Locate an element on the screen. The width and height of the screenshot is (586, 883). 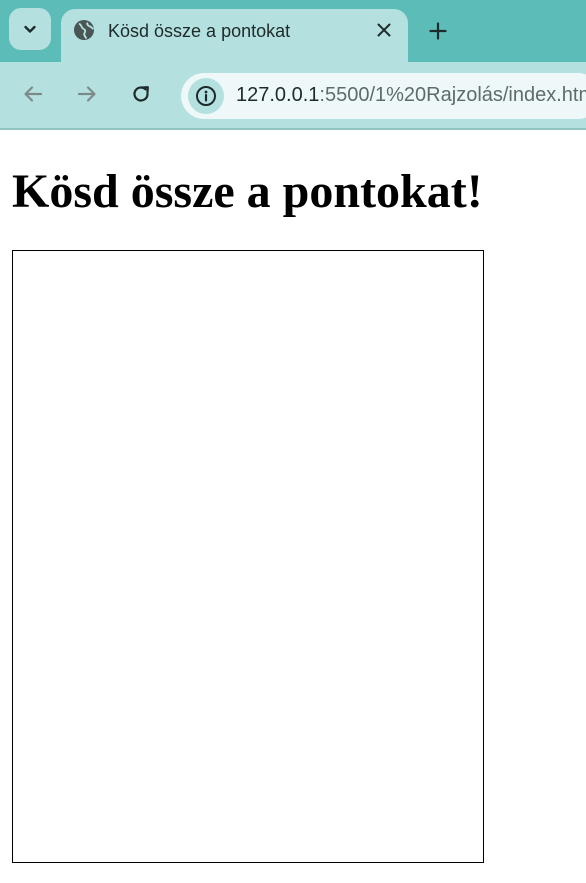
arrow-right-icon is located at coordinates (86, 94).